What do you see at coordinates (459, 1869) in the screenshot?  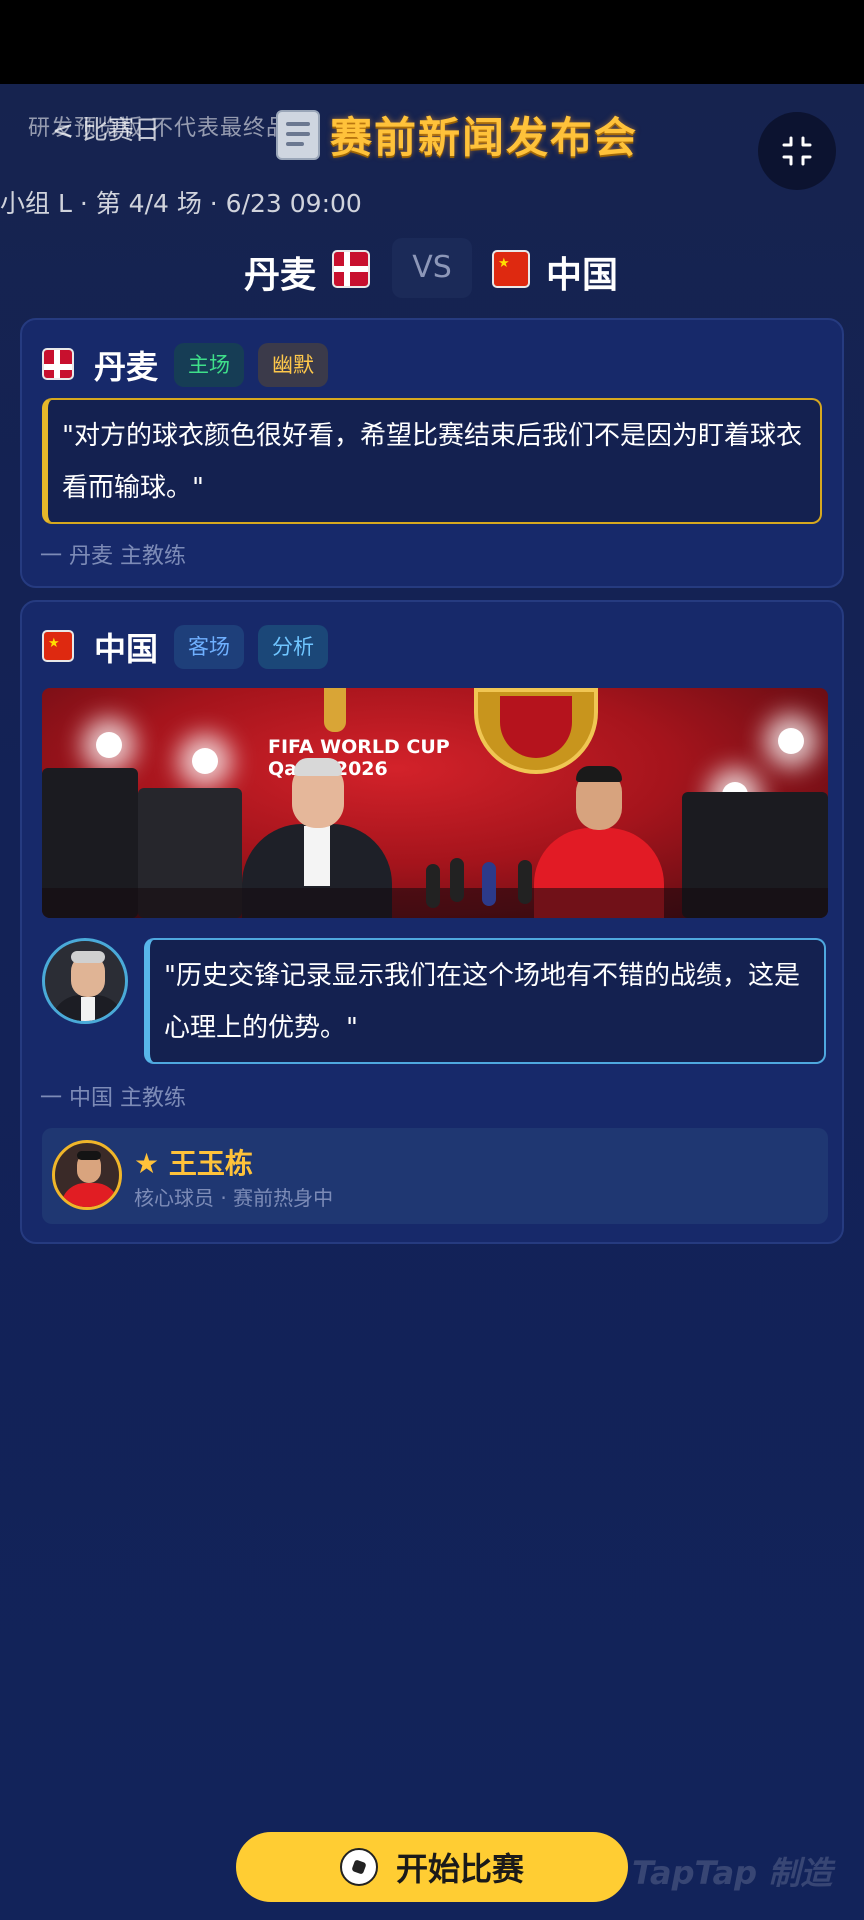 I see `start-match-label: 开始比赛` at bounding box center [459, 1869].